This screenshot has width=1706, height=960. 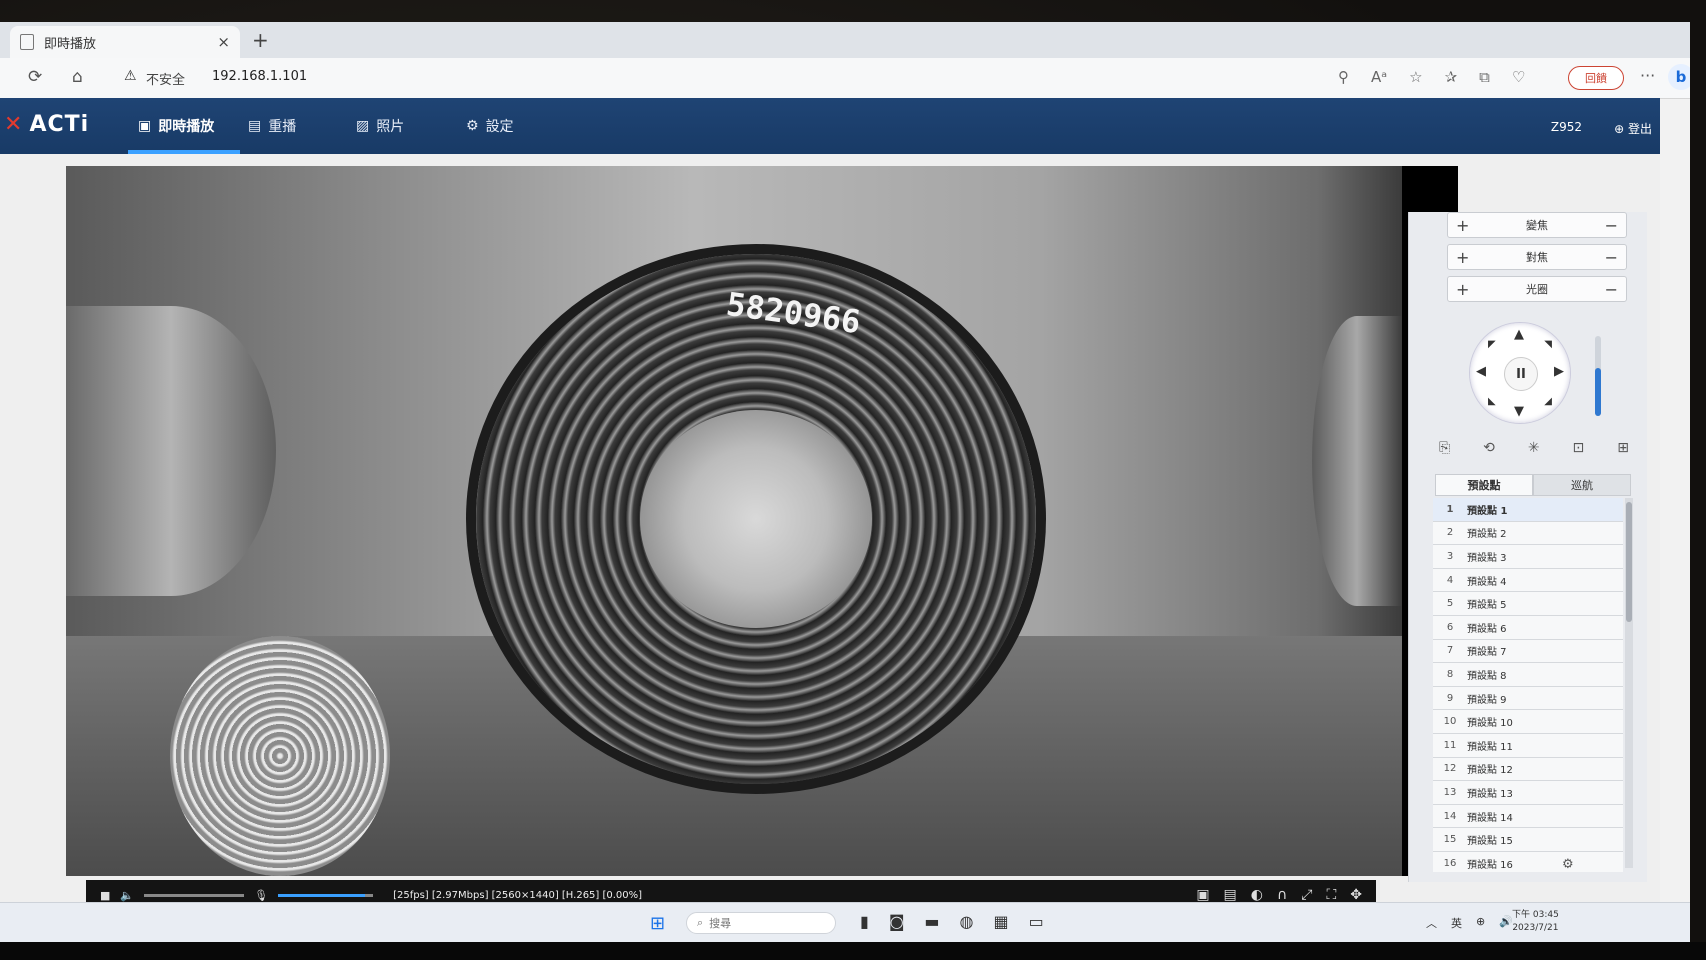 I want to click on focus-far-button: −, so click(x=1611, y=257).